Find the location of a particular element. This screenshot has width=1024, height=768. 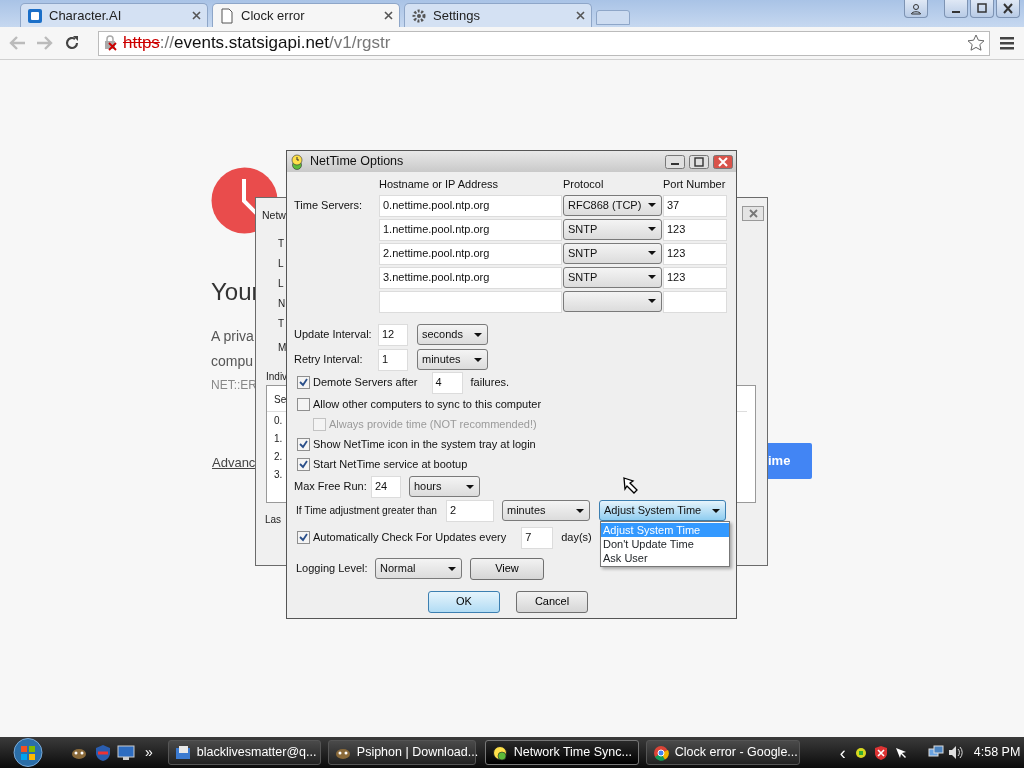

pointer-icon is located at coordinates (900, 752).